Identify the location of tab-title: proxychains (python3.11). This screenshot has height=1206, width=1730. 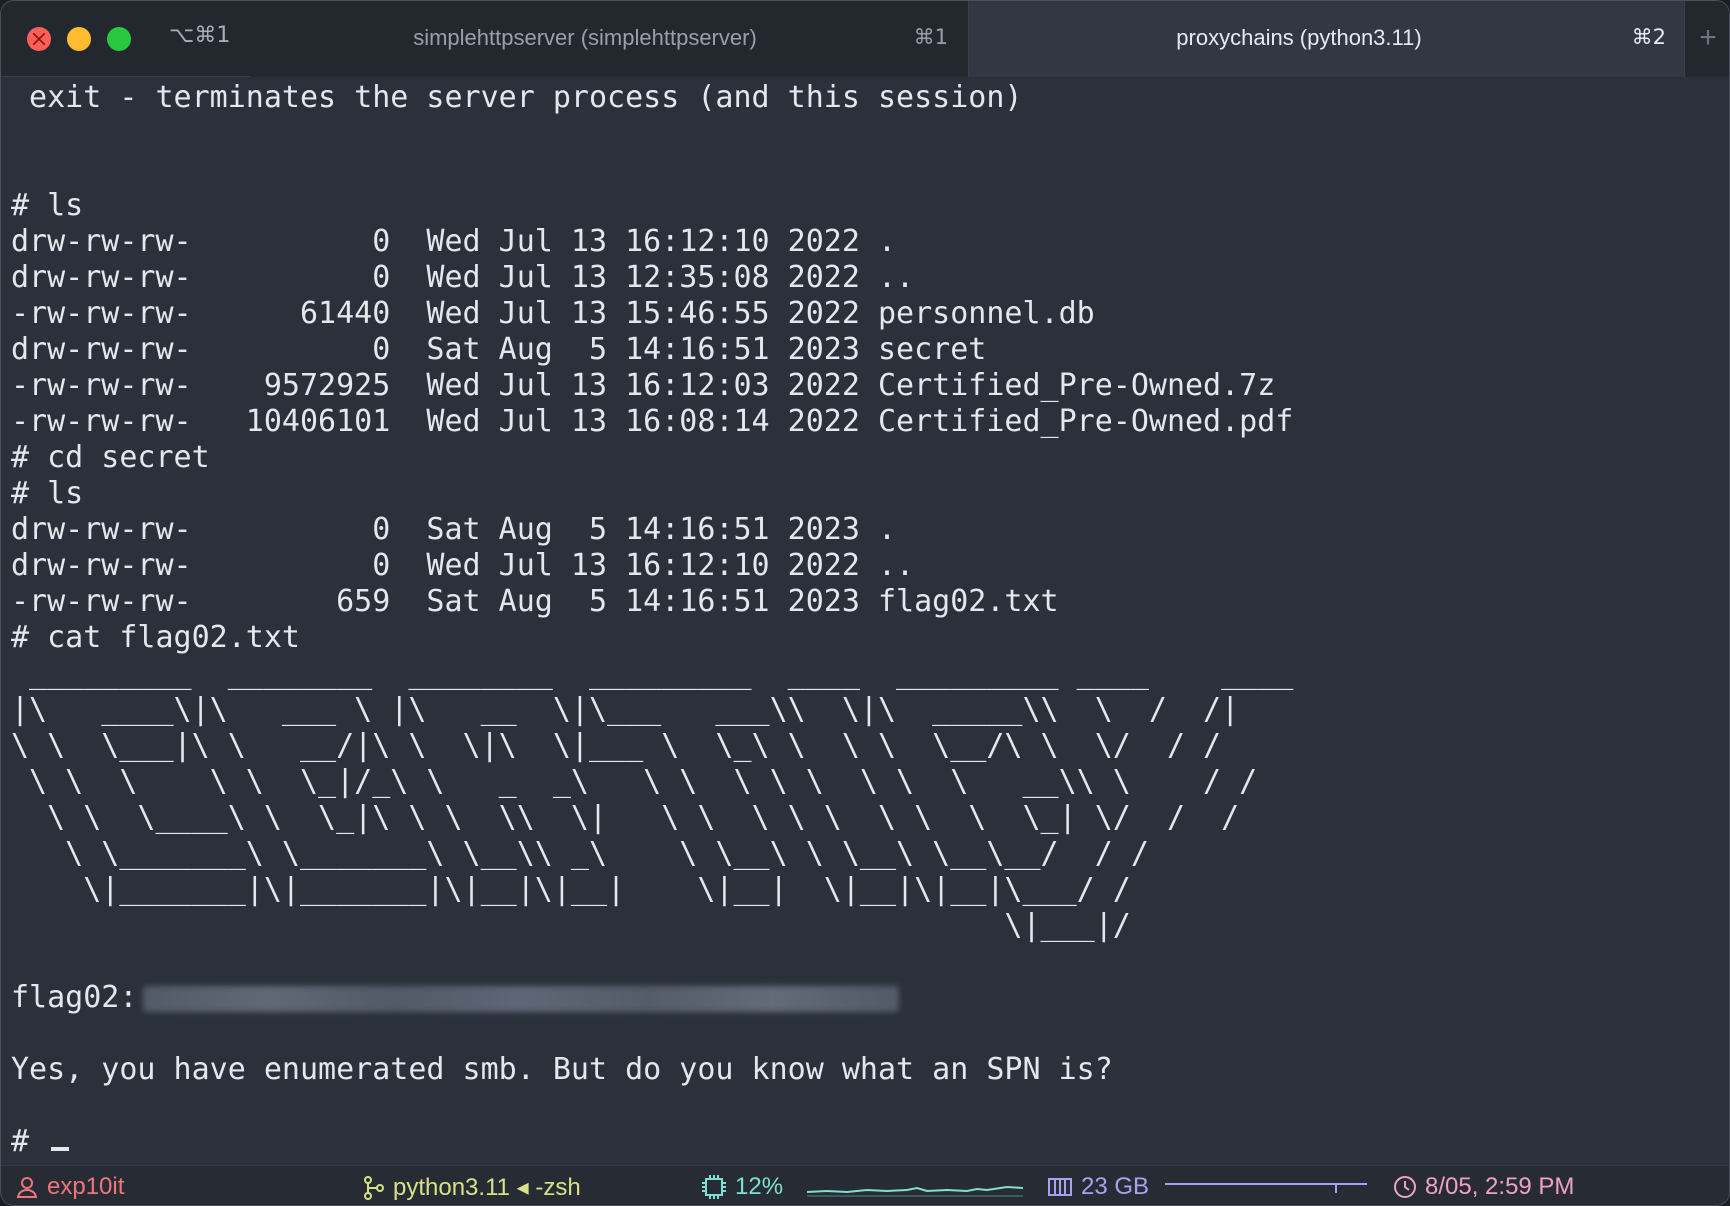
(1299, 37).